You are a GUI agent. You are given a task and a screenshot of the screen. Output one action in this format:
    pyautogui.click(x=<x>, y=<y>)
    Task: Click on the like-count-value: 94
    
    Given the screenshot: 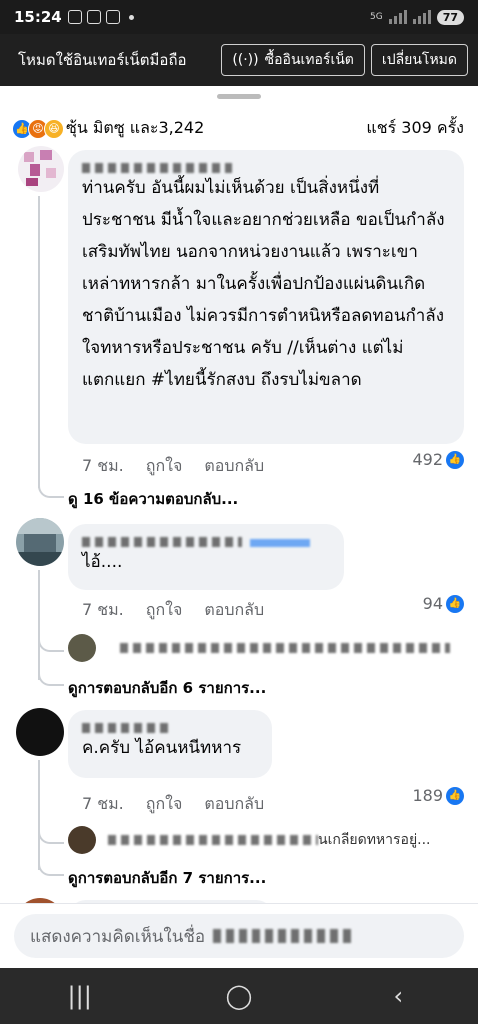 What is the action you would take?
    pyautogui.click(x=432, y=603)
    